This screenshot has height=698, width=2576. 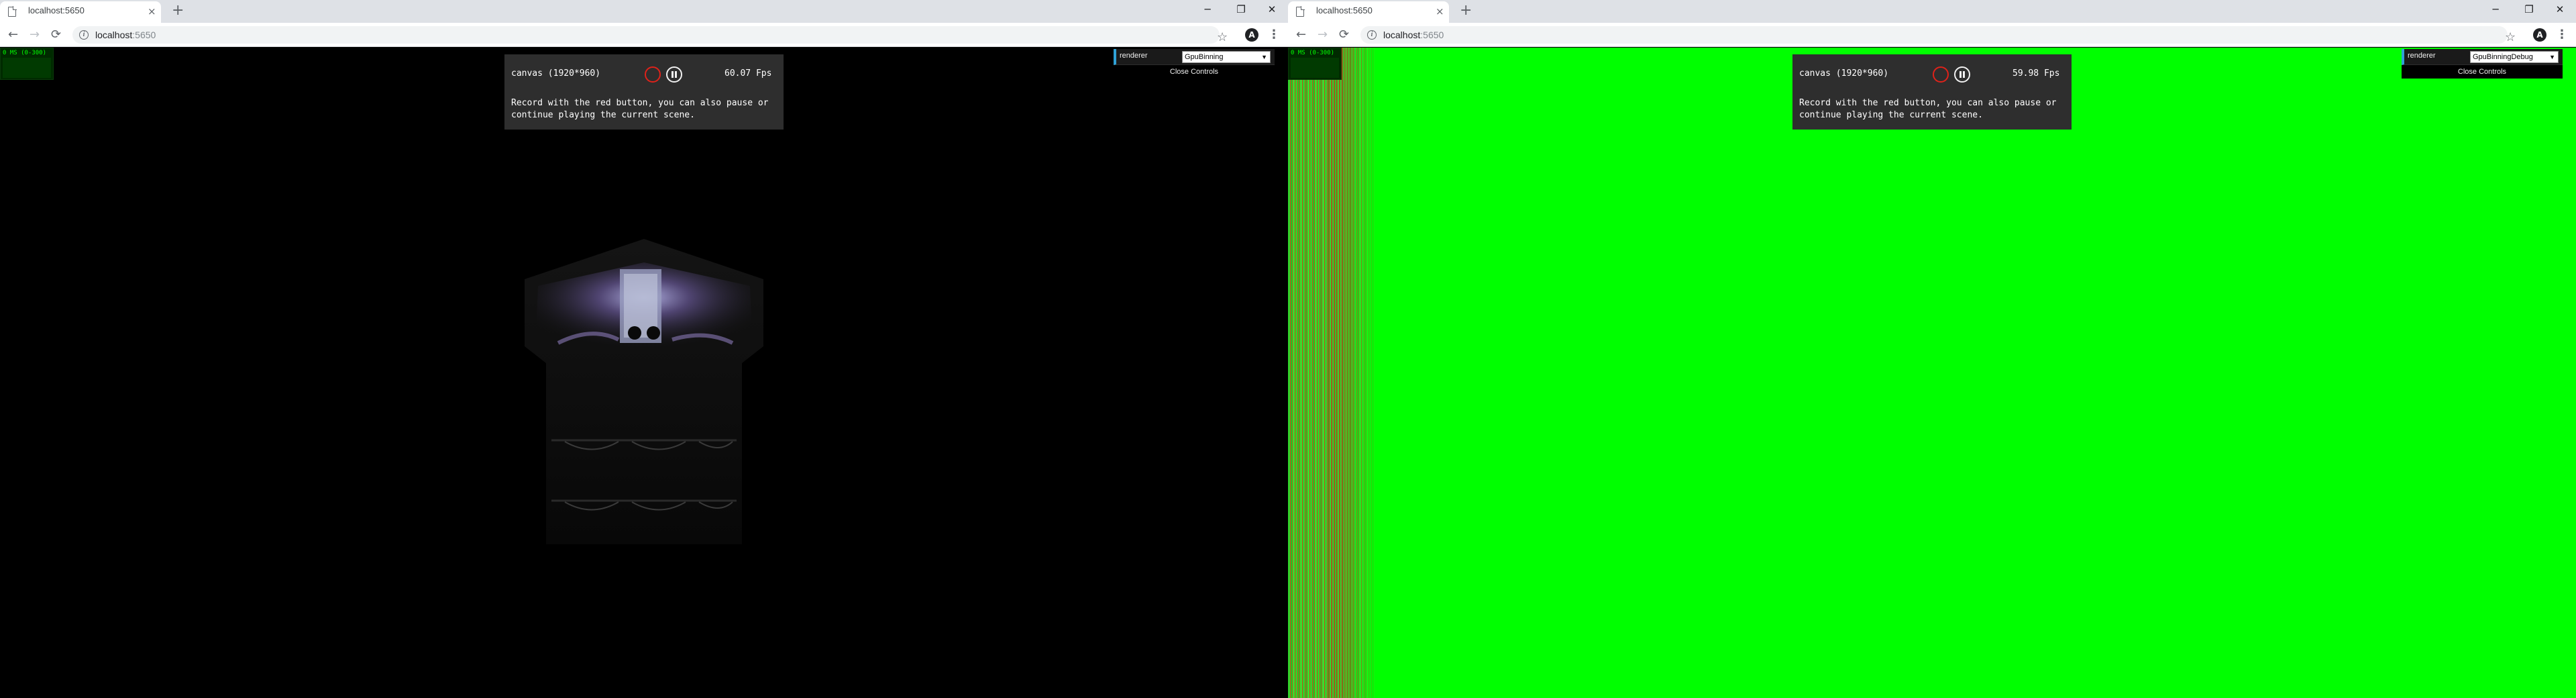 I want to click on controls-panel: renderer GpuBinning ▼ Close Controls, so click(x=1194, y=64).